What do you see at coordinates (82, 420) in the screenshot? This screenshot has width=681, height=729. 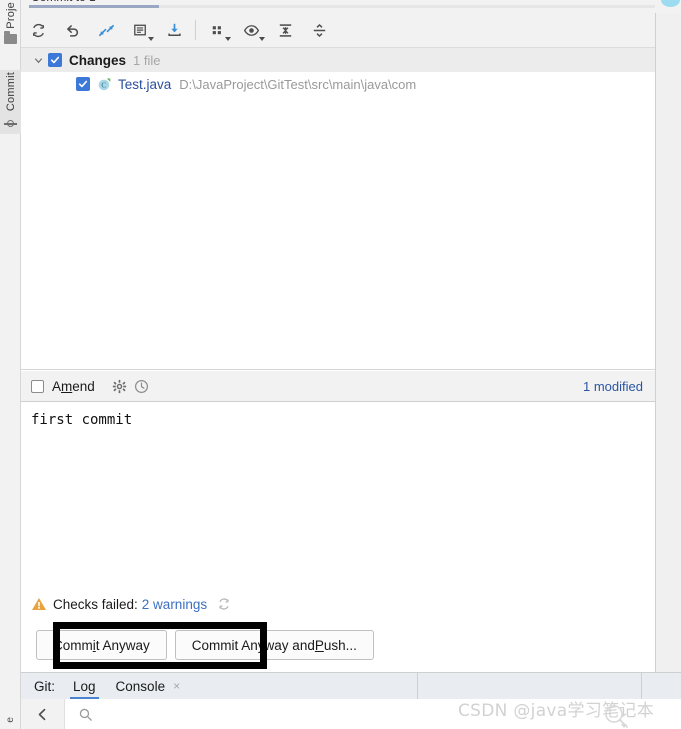 I see `commit-message-value: first commit` at bounding box center [82, 420].